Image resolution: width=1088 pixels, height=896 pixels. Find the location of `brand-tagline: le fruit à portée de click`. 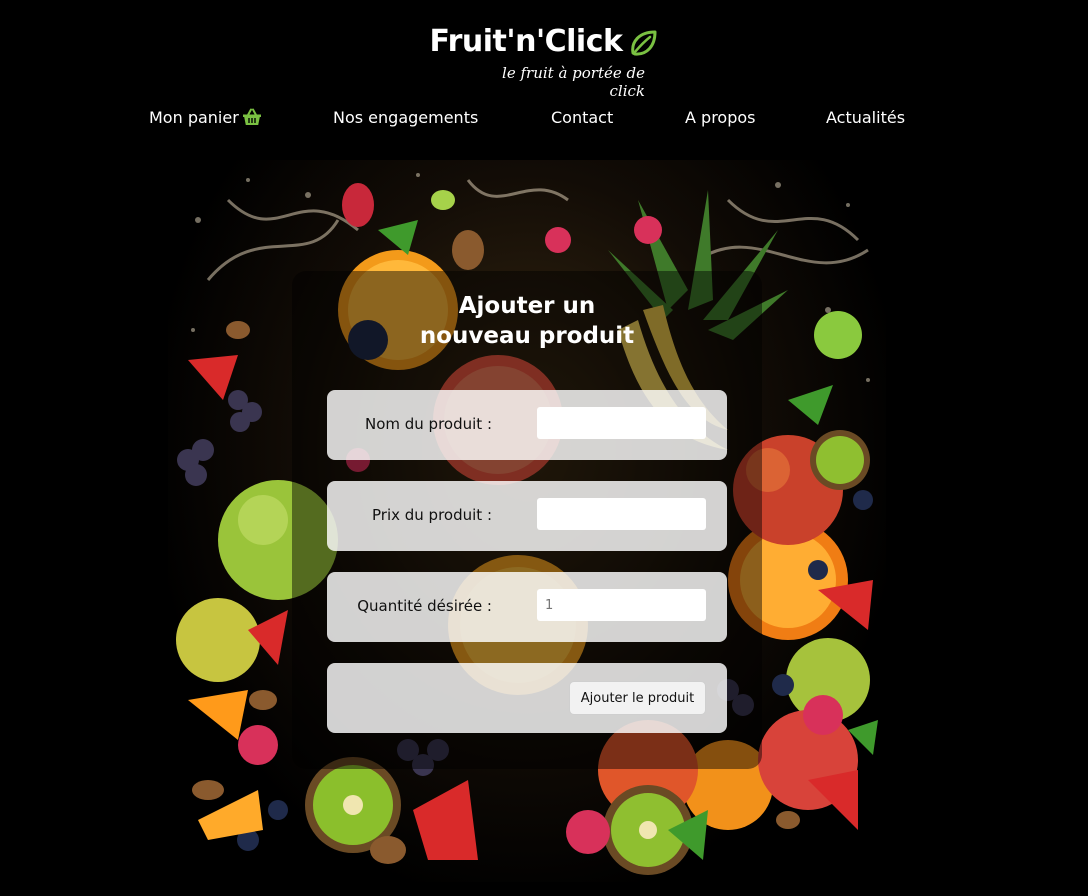

brand-tagline: le fruit à portée de click is located at coordinates (573, 82).